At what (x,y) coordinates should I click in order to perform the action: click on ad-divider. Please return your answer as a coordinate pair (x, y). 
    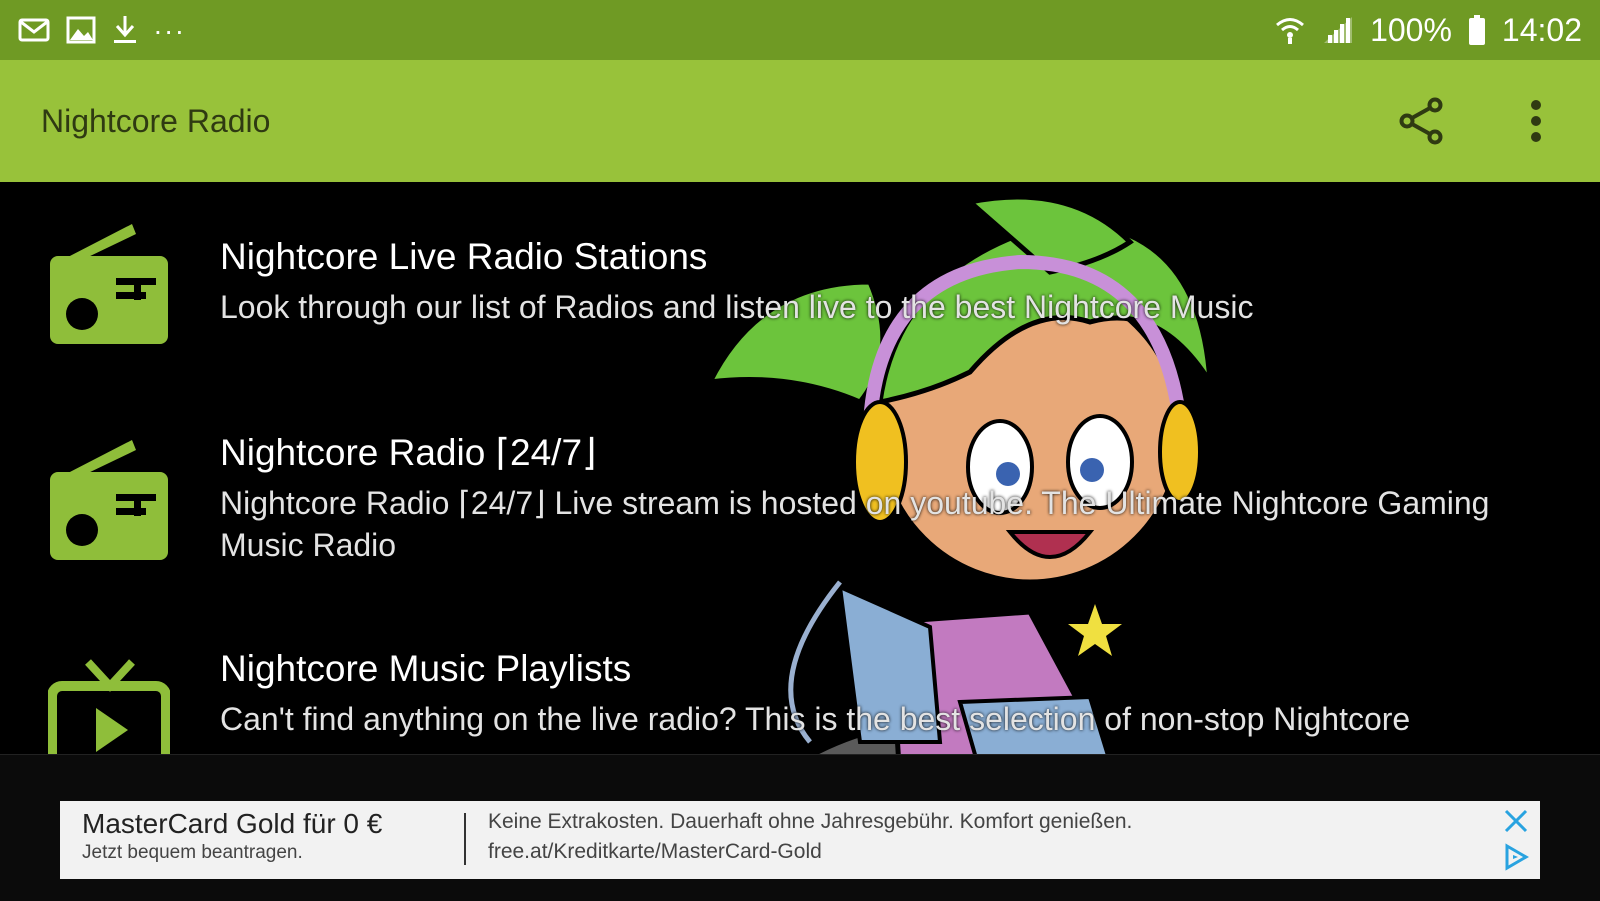
    Looking at the image, I should click on (465, 839).